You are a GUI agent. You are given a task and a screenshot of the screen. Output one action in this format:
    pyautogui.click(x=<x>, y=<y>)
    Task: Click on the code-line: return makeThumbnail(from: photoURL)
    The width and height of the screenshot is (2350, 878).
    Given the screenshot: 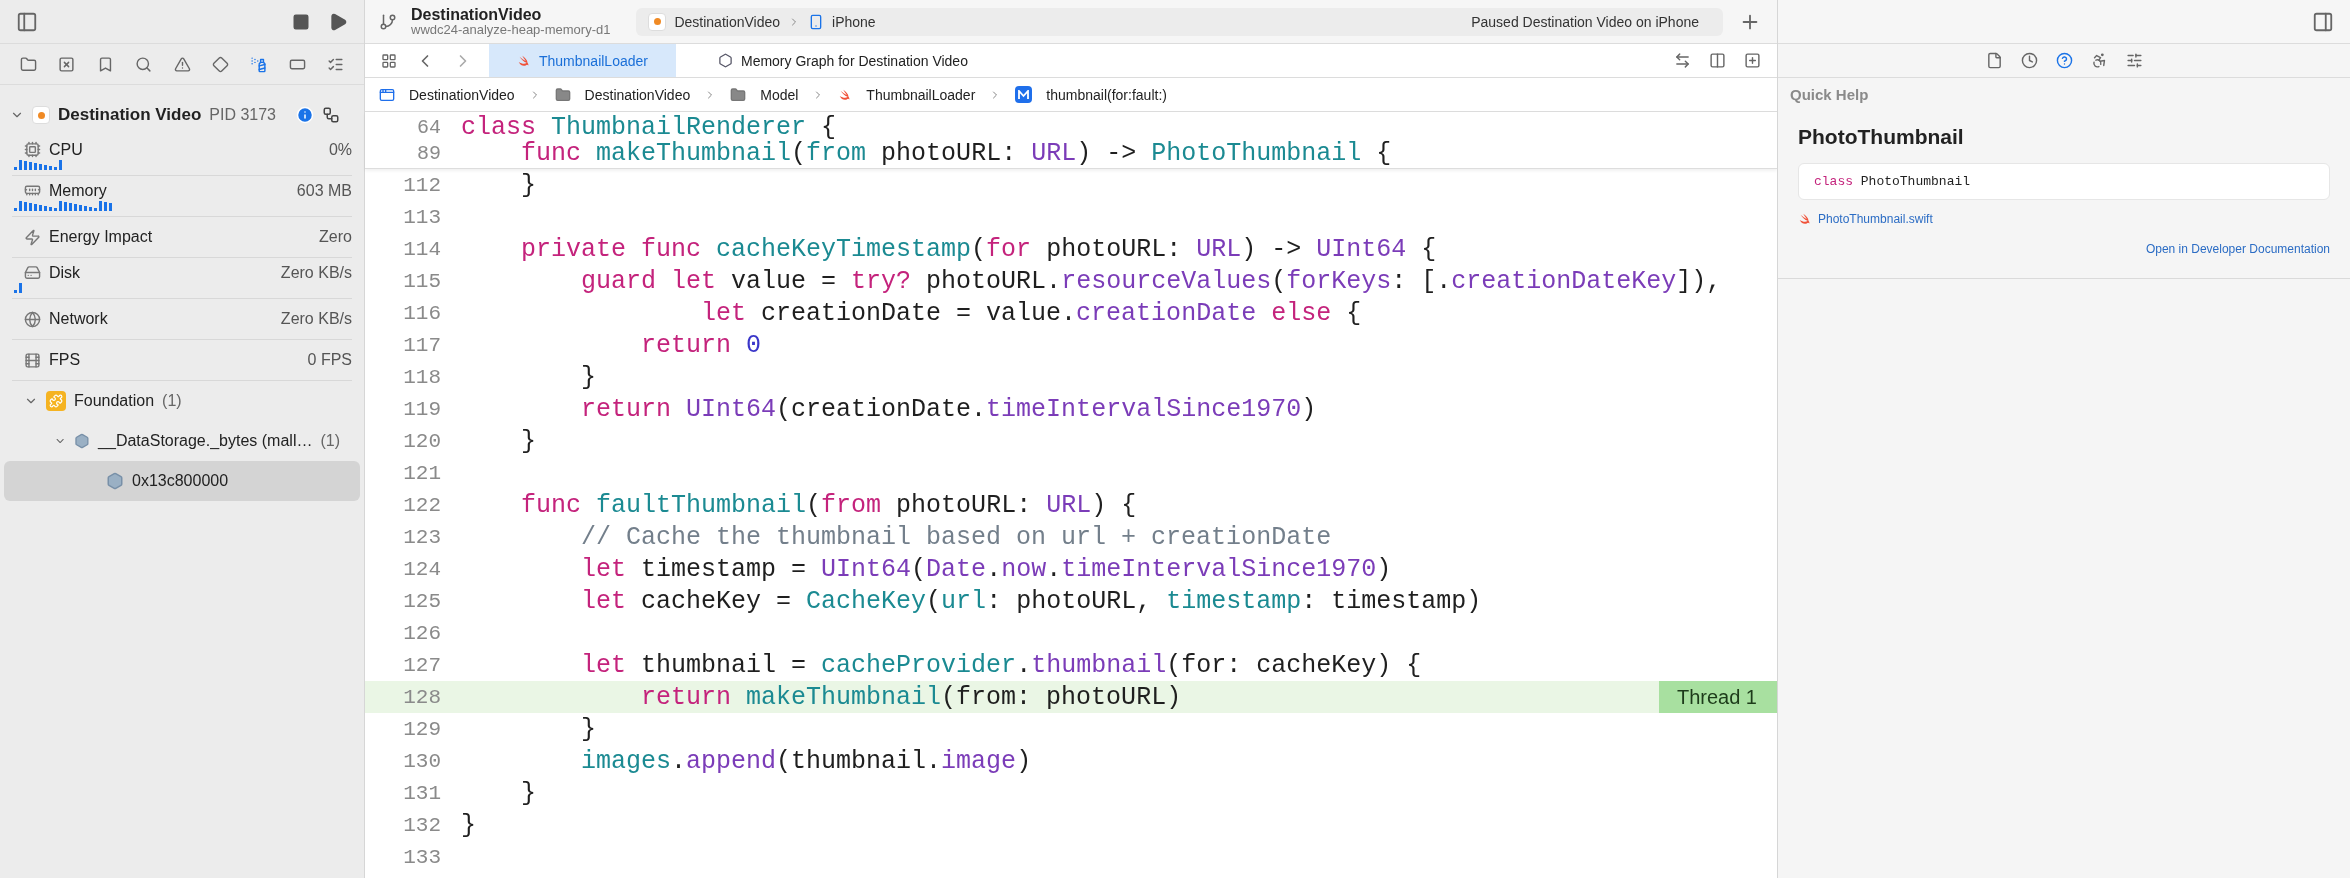 What is the action you would take?
    pyautogui.click(x=911, y=697)
    